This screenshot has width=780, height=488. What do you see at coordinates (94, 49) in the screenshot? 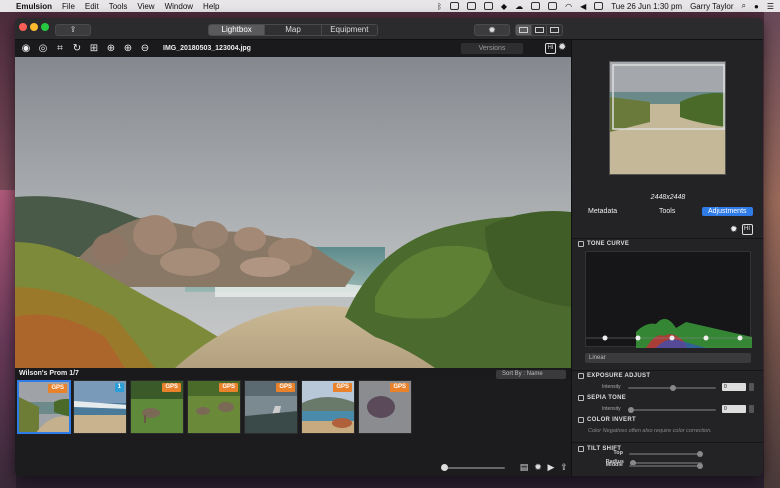
I see `straighten-icon: ⊞` at bounding box center [94, 49].